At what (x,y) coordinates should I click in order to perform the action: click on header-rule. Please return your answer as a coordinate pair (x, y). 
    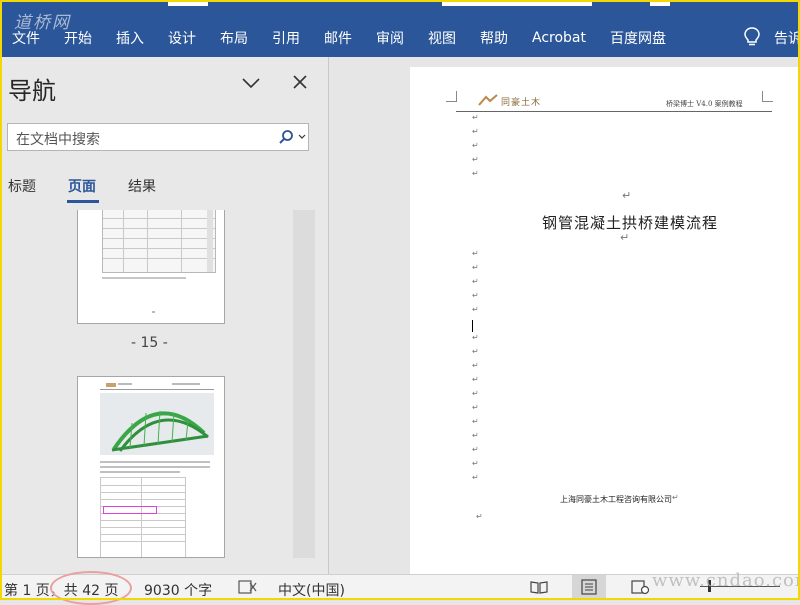
    Looking at the image, I should click on (614, 111).